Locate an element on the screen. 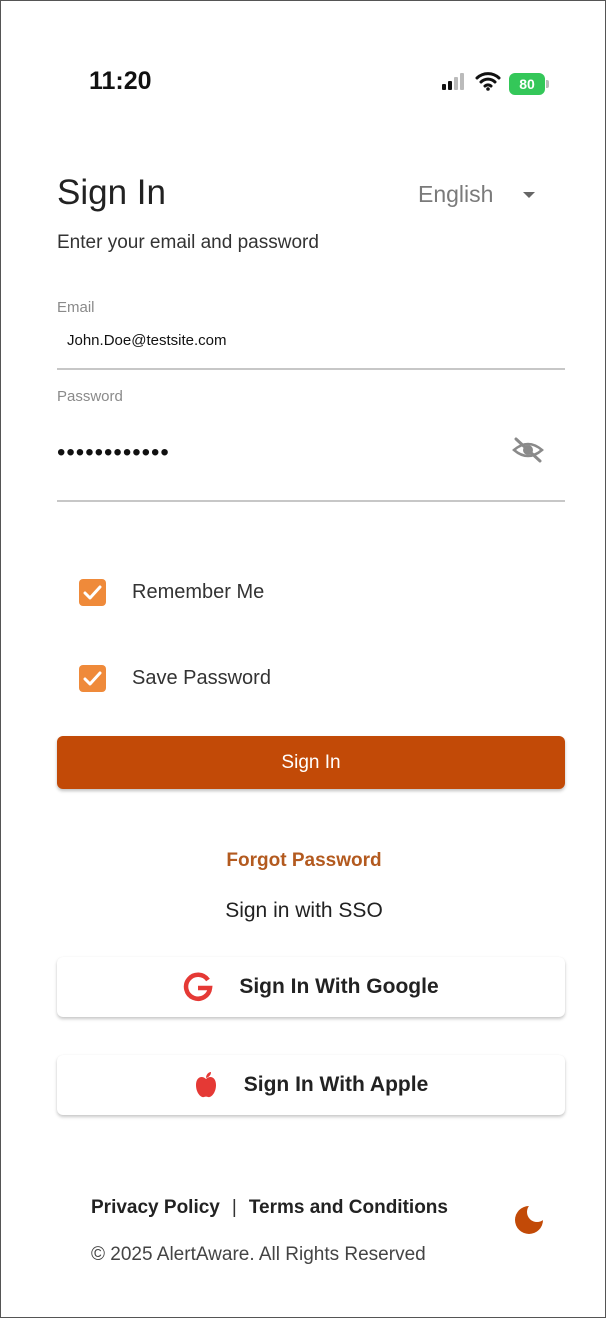 This screenshot has width=606, height=1318. save-password-checkbox is located at coordinates (92, 678).